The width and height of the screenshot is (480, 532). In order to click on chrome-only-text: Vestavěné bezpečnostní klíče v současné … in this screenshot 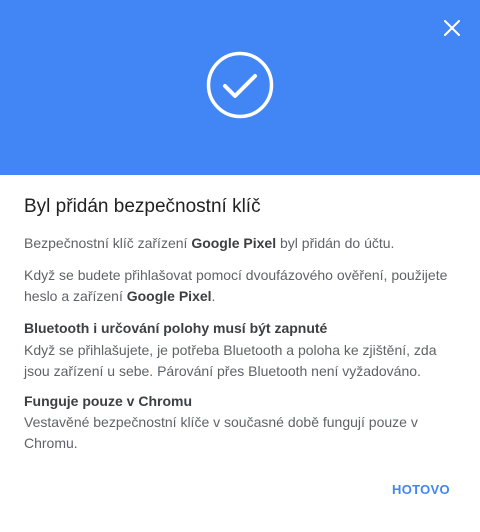, I will do `click(221, 432)`.